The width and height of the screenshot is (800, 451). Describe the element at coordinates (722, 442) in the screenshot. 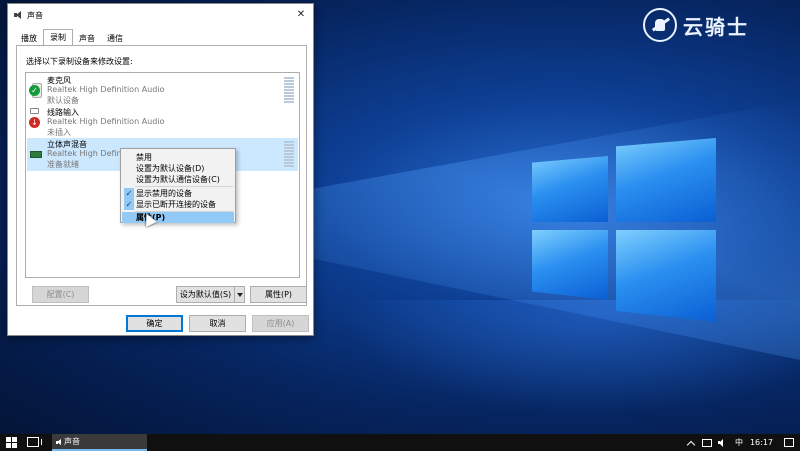

I see `volume-icon` at that location.